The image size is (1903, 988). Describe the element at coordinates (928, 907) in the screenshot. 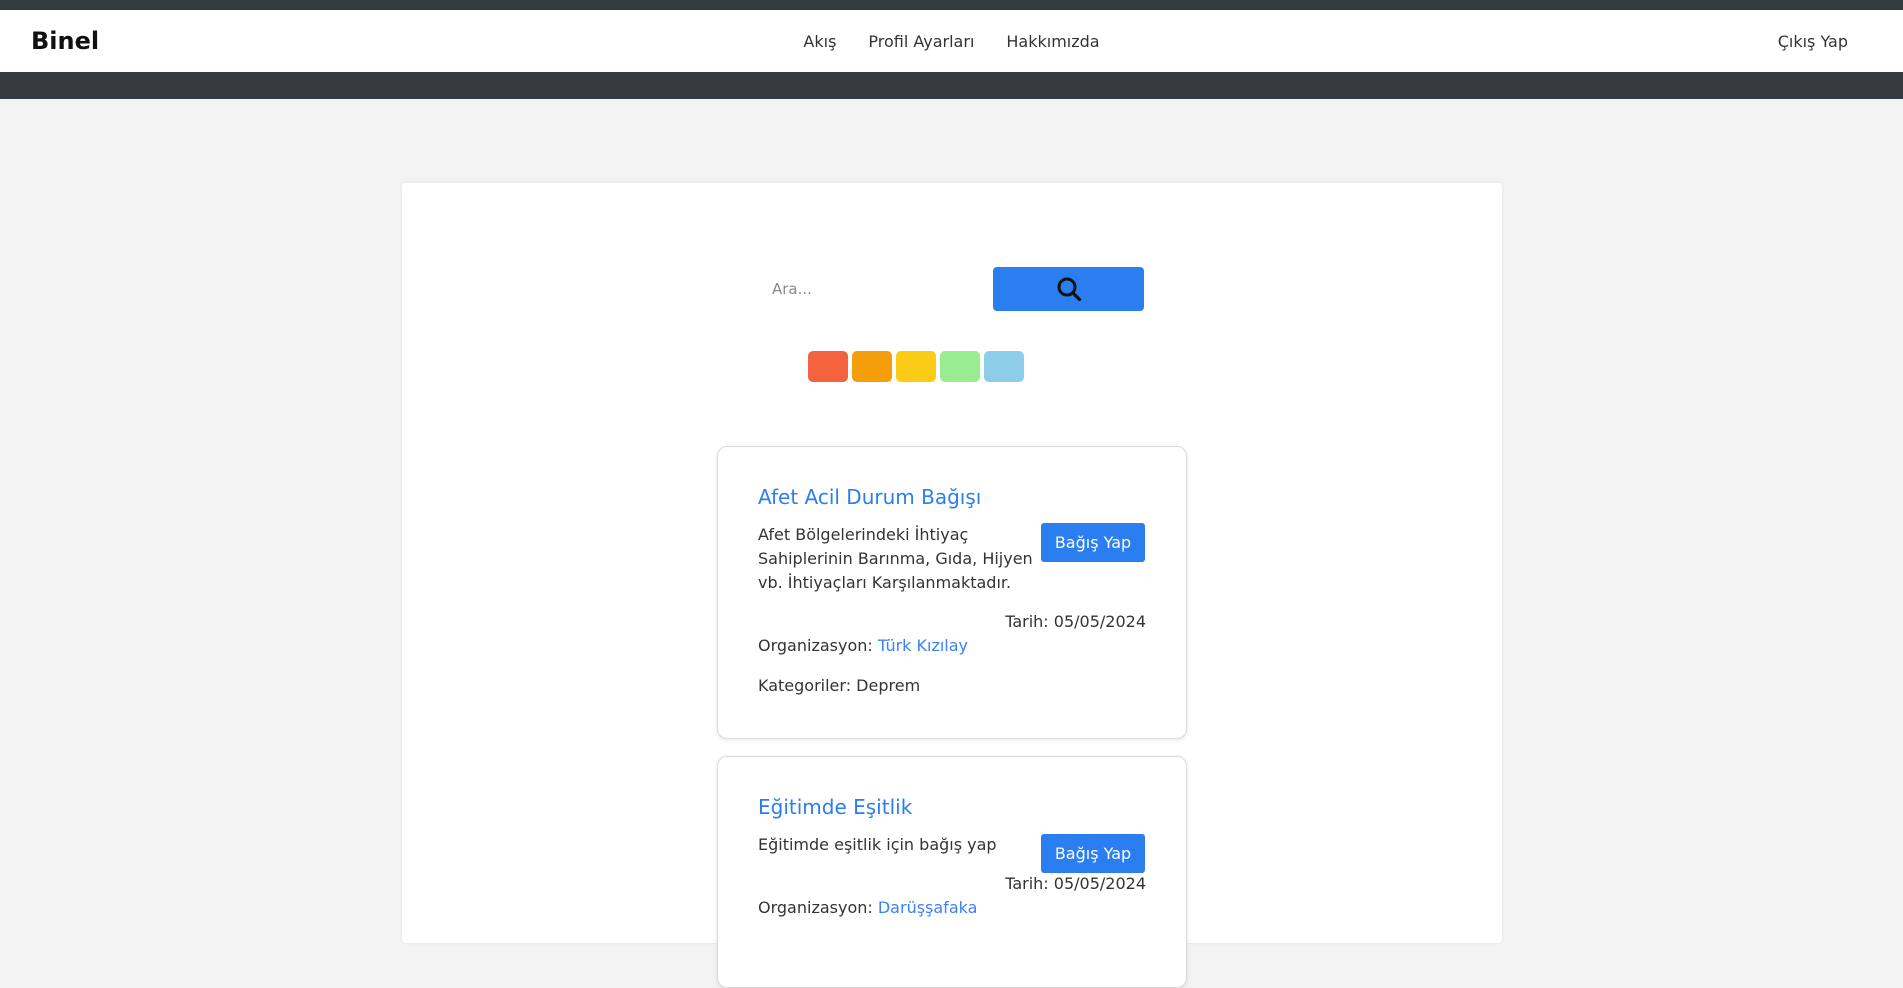

I see `organization-link: Darüşşafaka` at that location.